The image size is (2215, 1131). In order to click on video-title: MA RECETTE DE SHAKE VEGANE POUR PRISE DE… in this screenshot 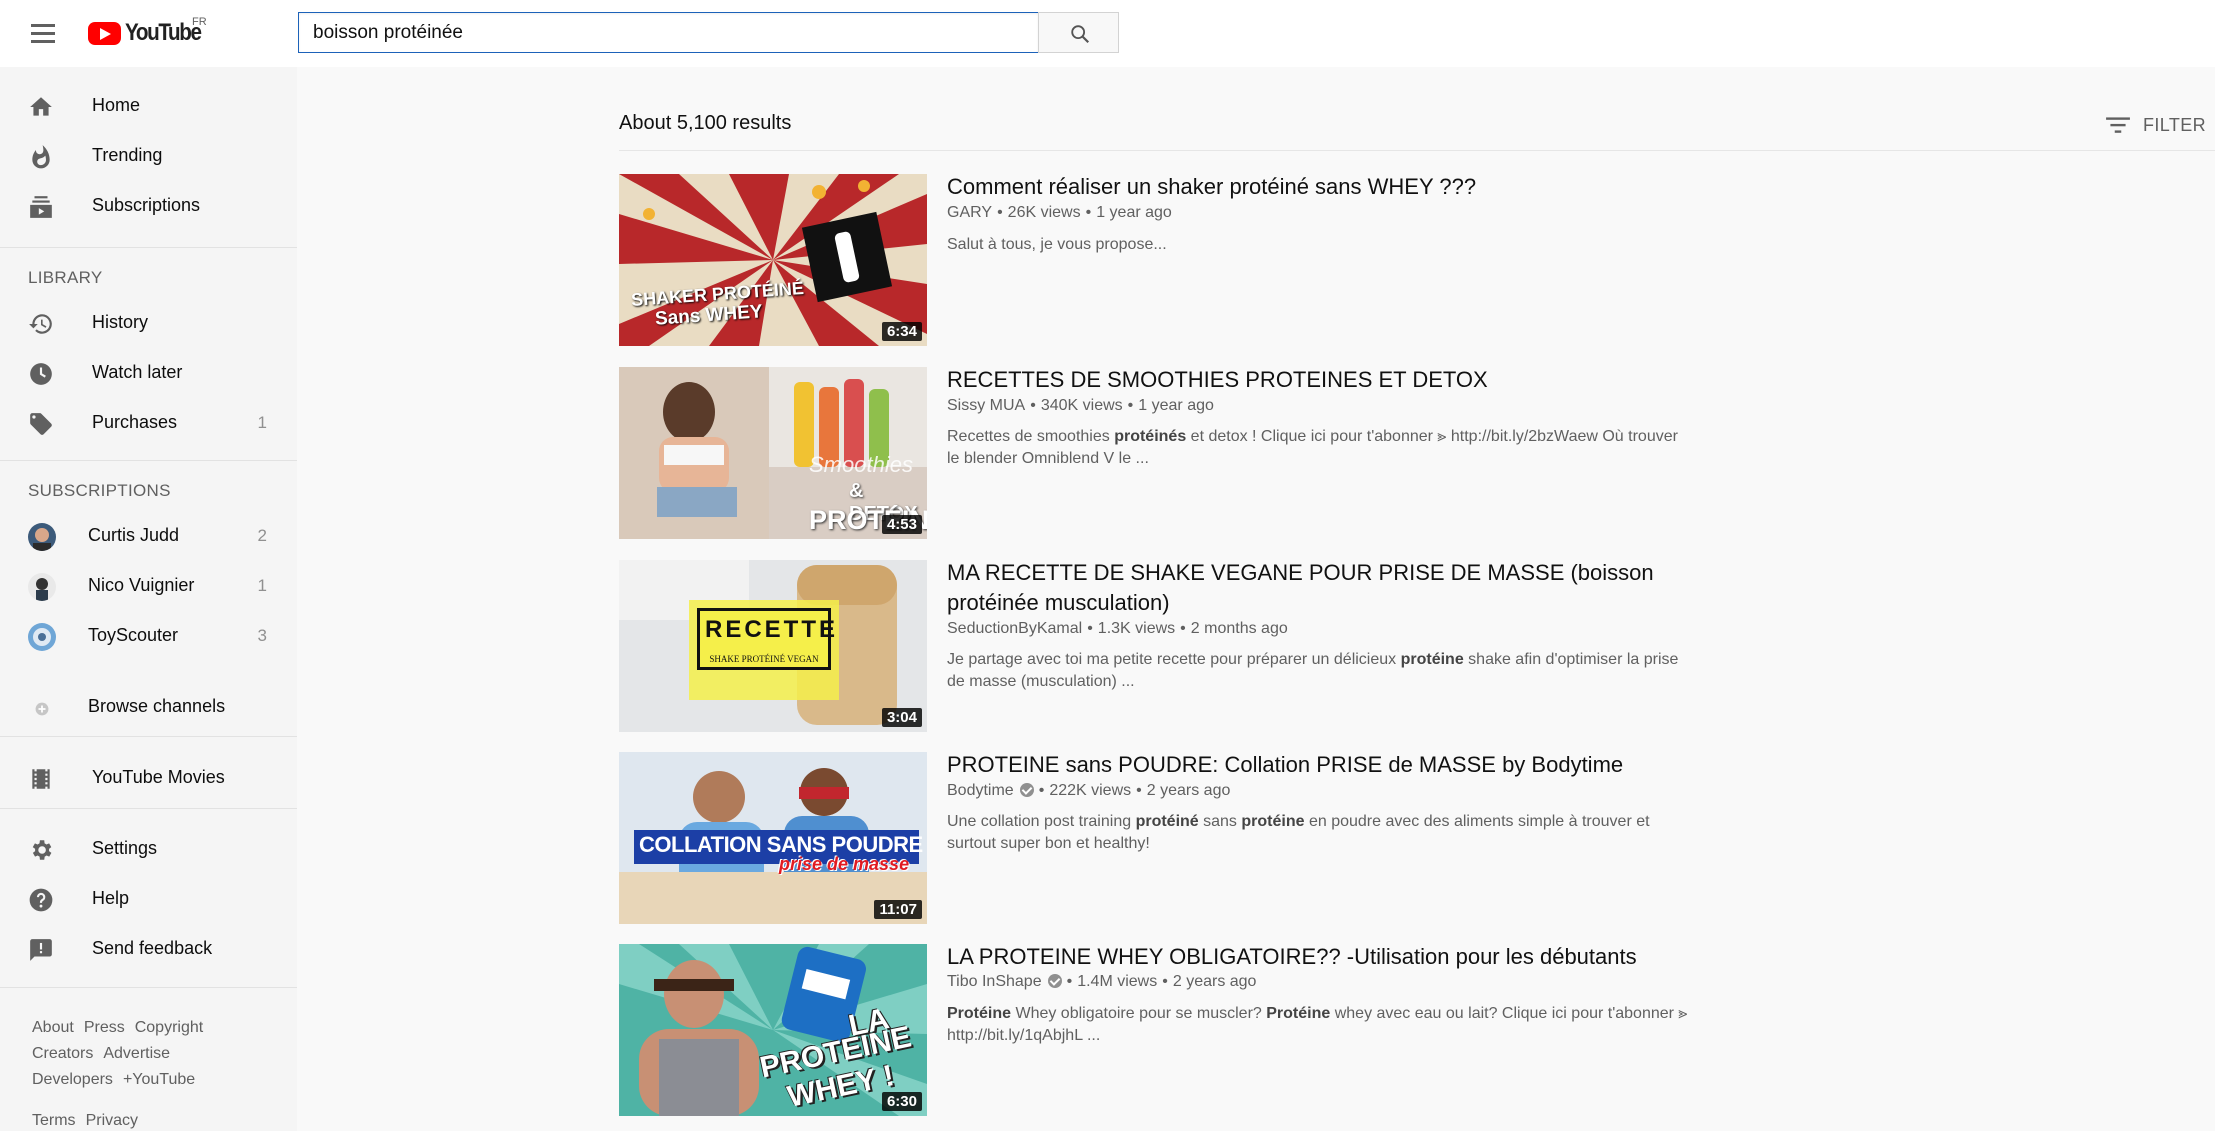, I will do `click(1337, 588)`.